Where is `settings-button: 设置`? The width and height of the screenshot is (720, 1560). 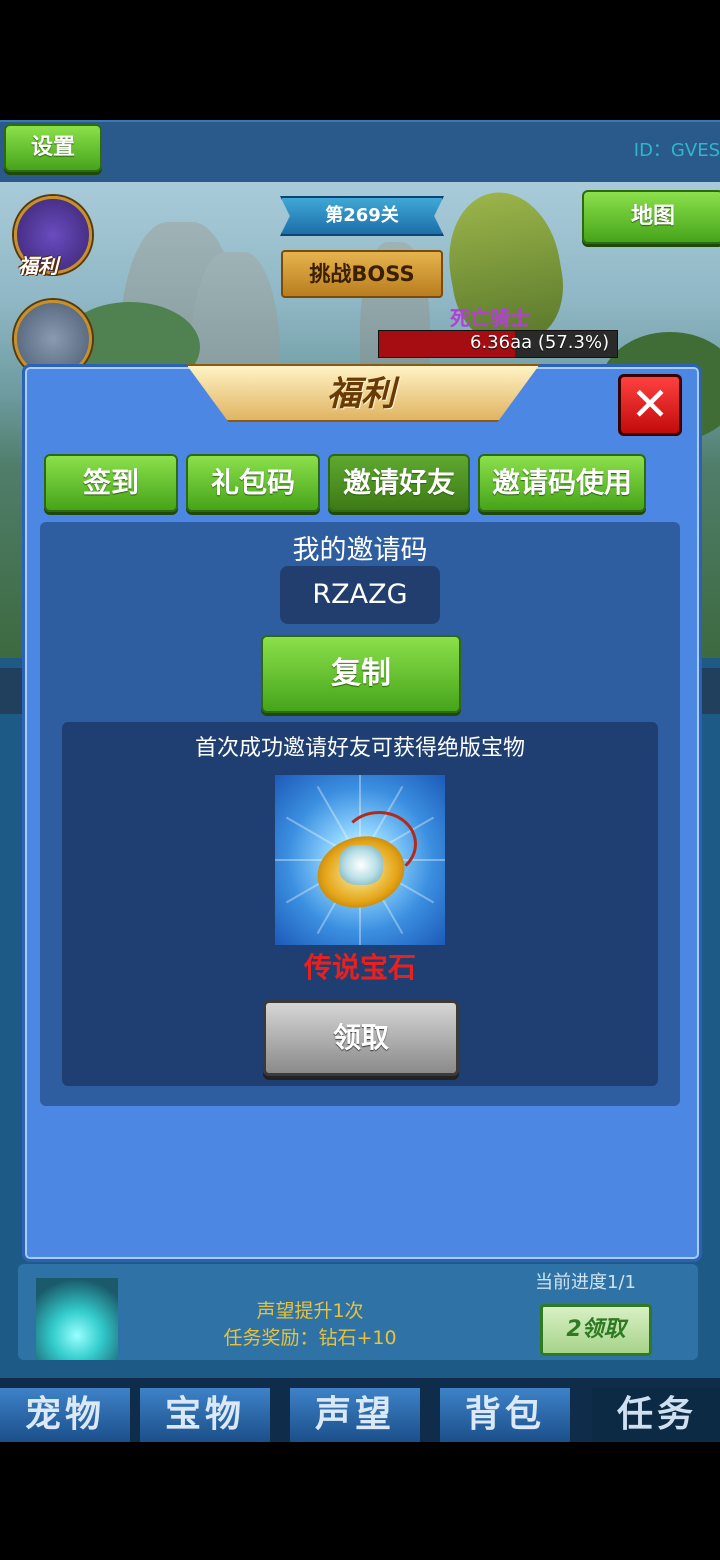
settings-button: 设置 is located at coordinates (53, 148).